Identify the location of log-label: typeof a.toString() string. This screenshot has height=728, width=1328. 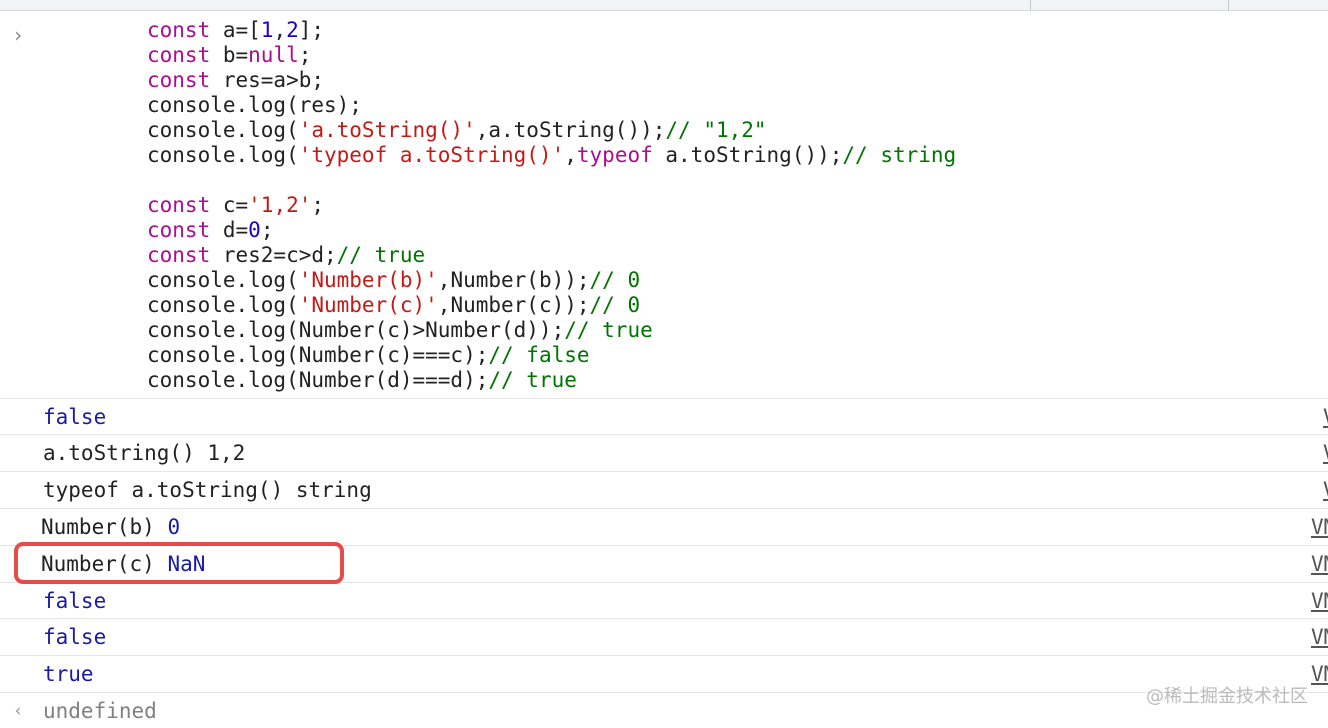
(207, 490).